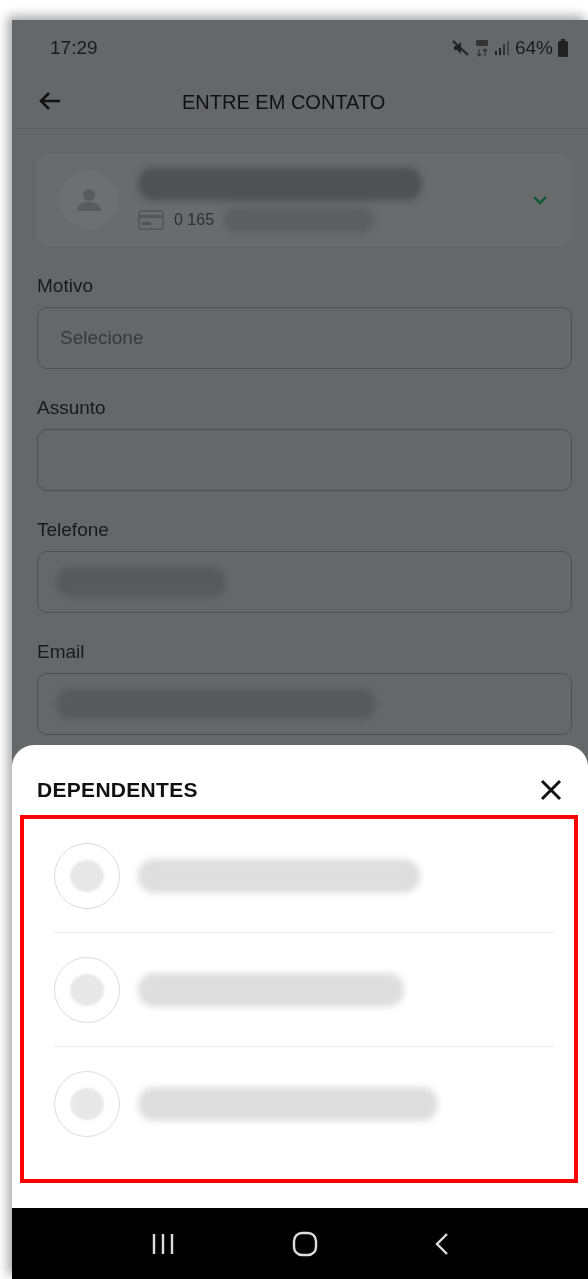 The image size is (588, 1279). I want to click on field-label: Motivo, so click(65, 286).